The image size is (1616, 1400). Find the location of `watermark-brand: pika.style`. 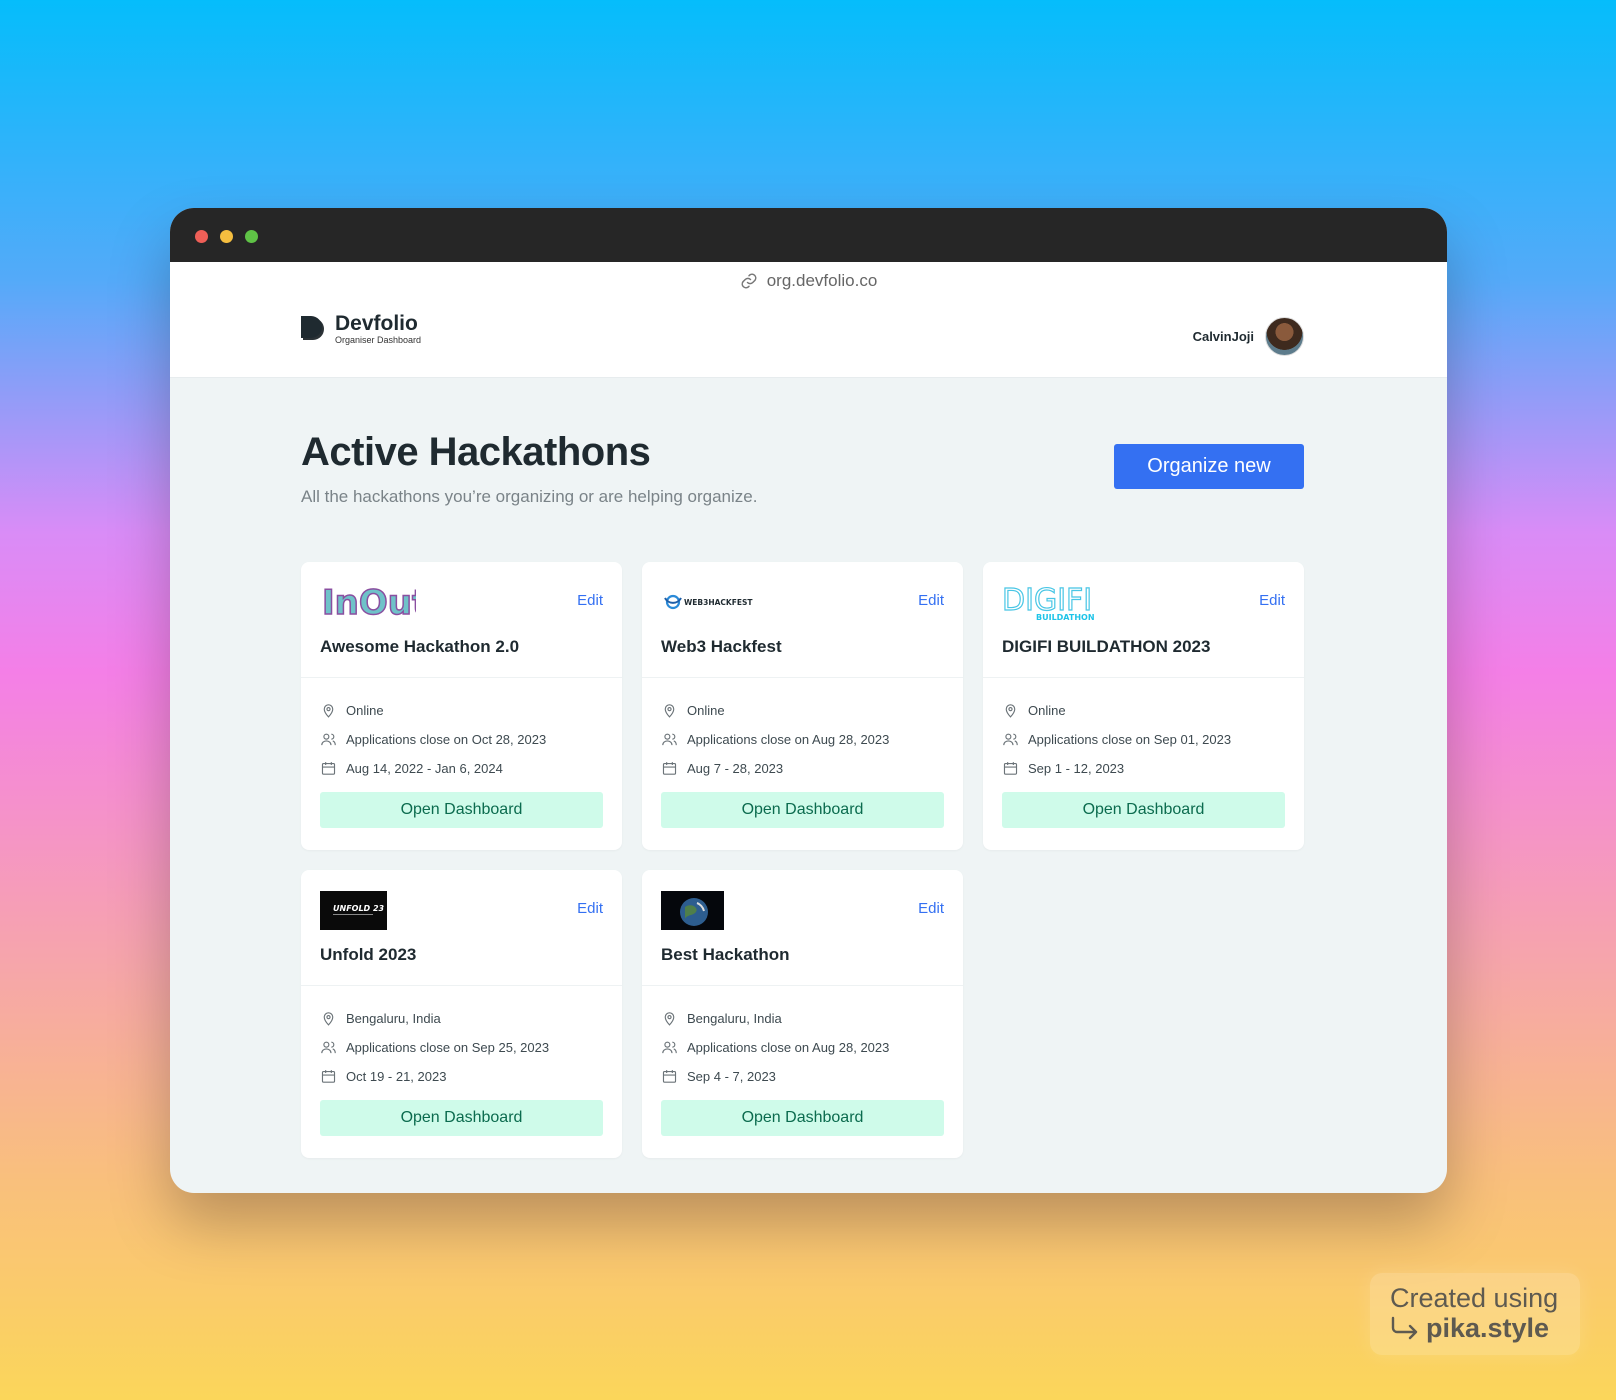

watermark-brand: pika.style is located at coordinates (1488, 1328).